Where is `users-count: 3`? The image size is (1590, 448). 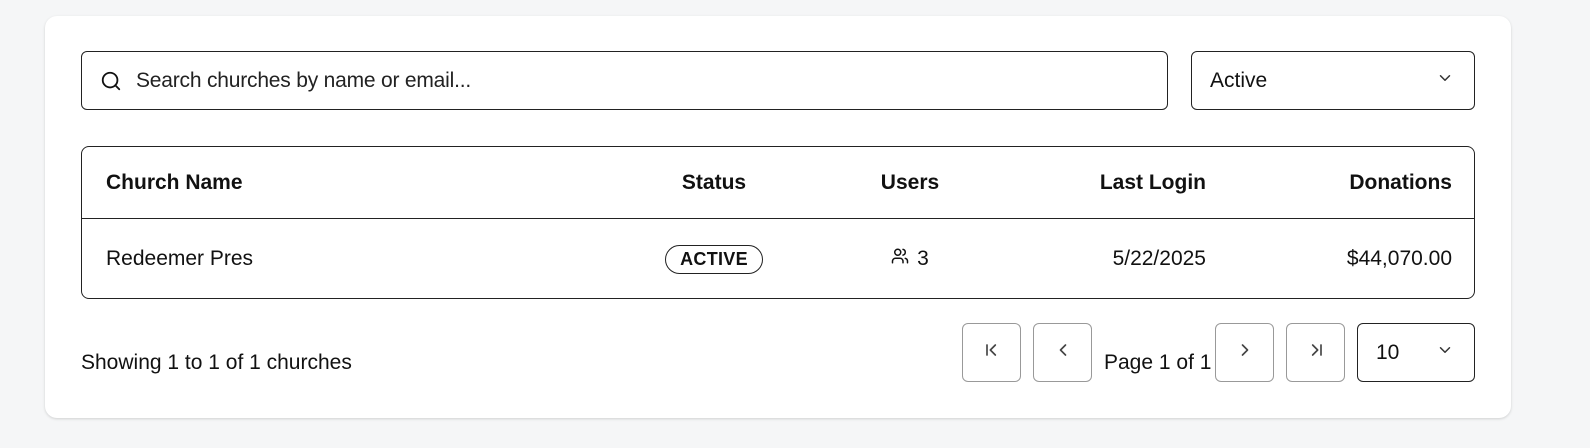 users-count: 3 is located at coordinates (923, 258).